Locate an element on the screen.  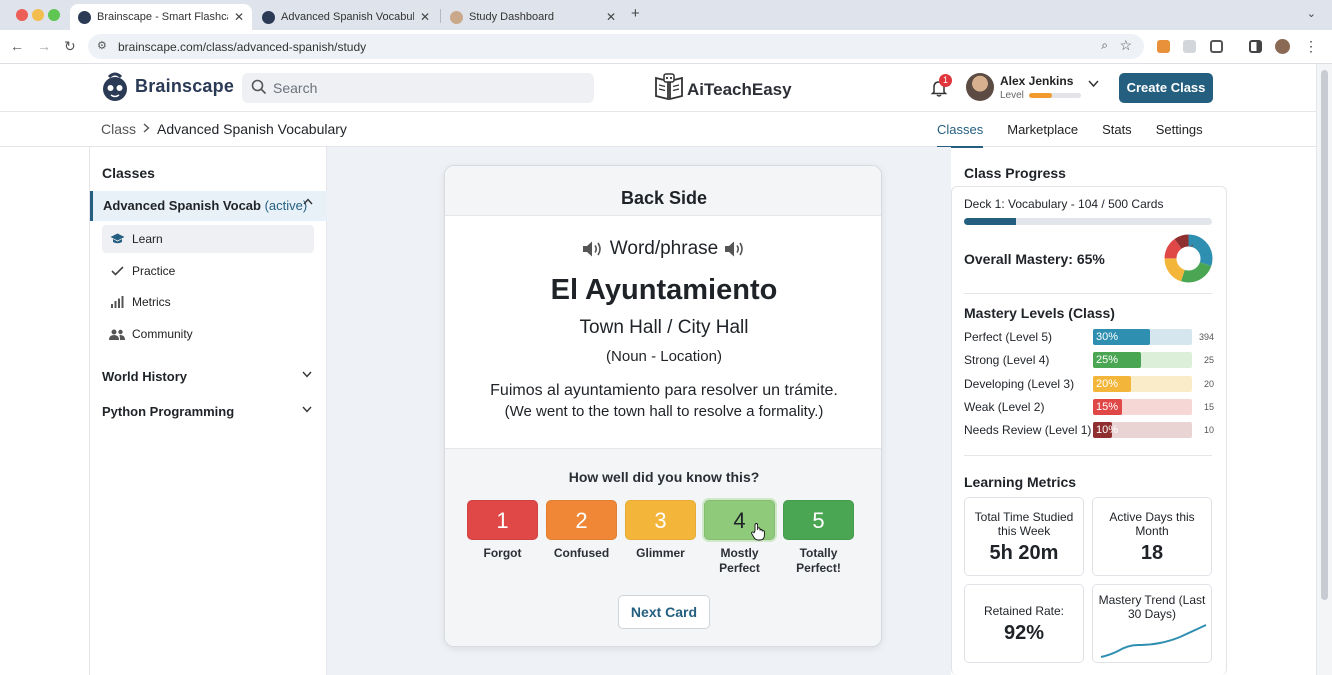
maximize-window-button is located at coordinates (54, 15).